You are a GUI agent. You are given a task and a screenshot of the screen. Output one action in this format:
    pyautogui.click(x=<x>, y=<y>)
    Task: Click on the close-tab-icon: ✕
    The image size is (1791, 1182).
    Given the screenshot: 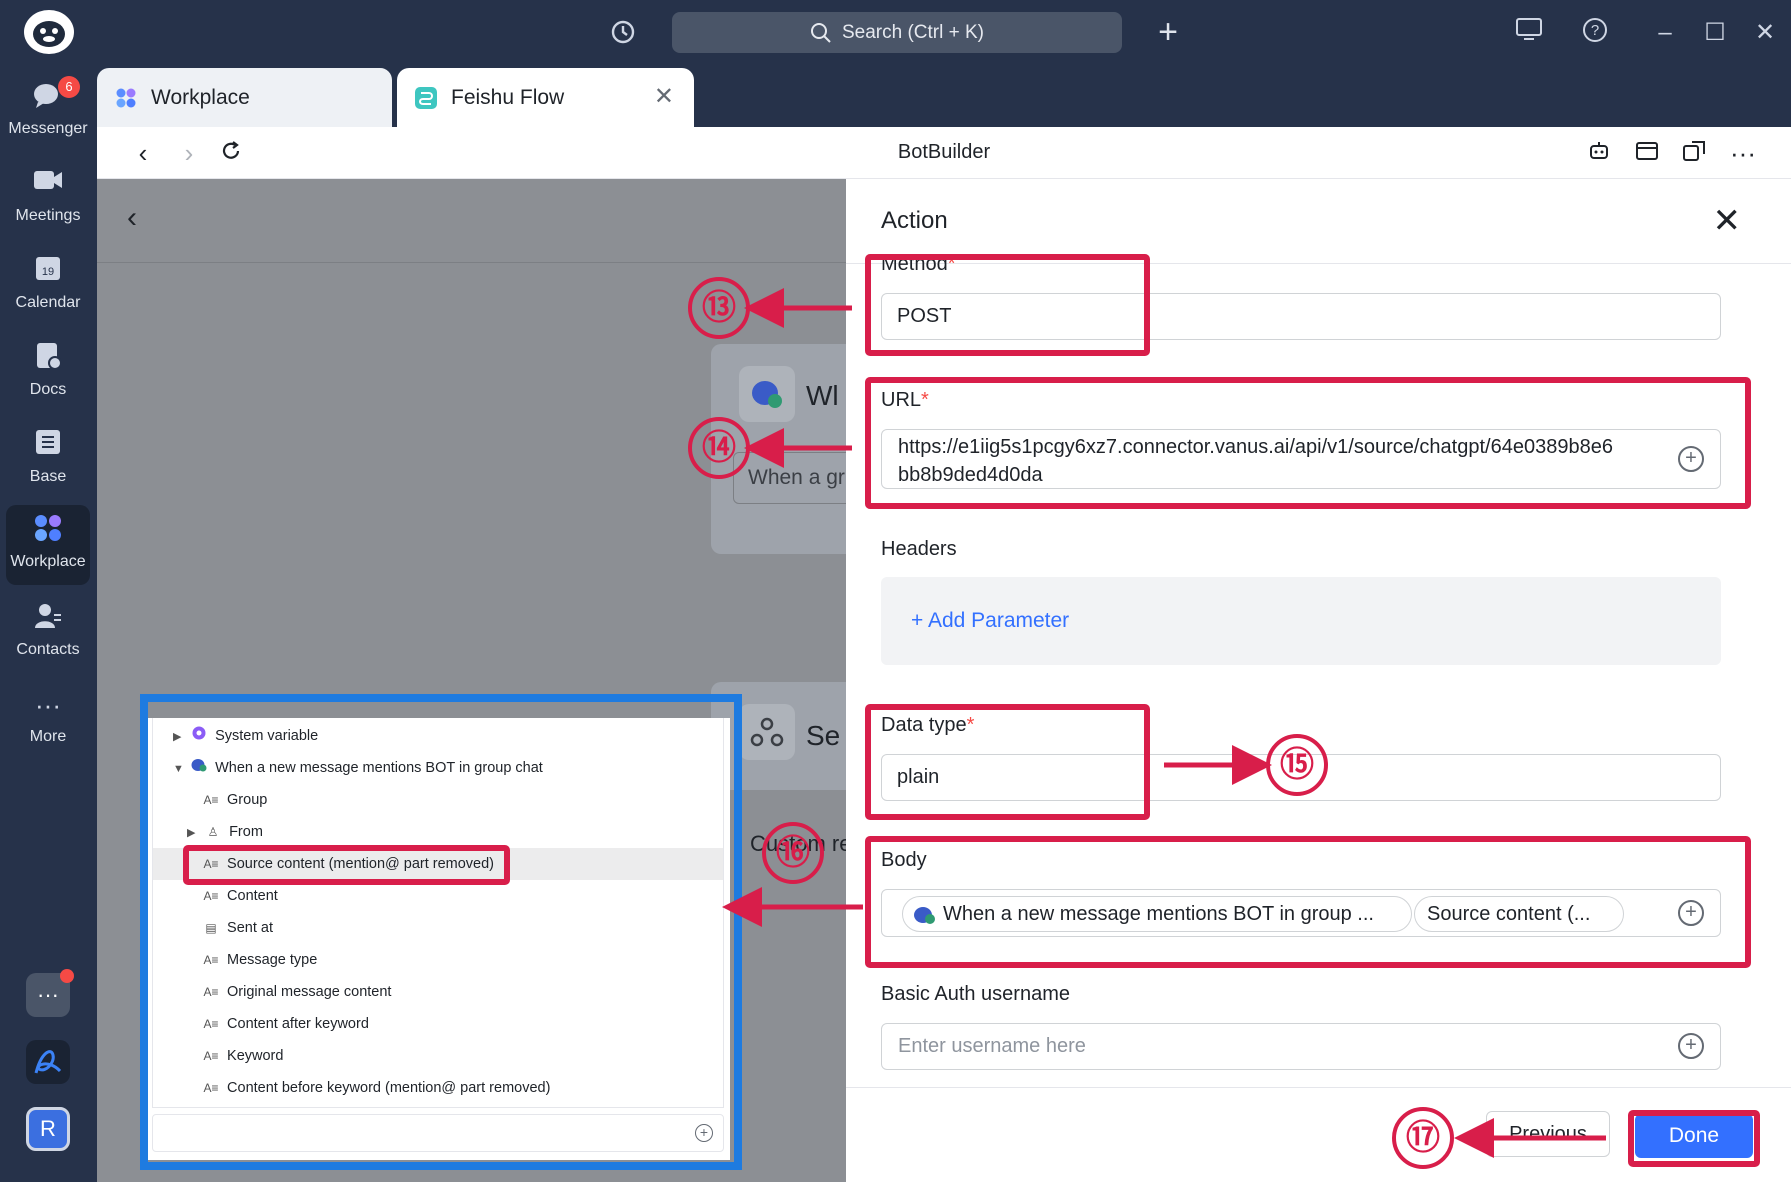 What is the action you would take?
    pyautogui.click(x=664, y=96)
    